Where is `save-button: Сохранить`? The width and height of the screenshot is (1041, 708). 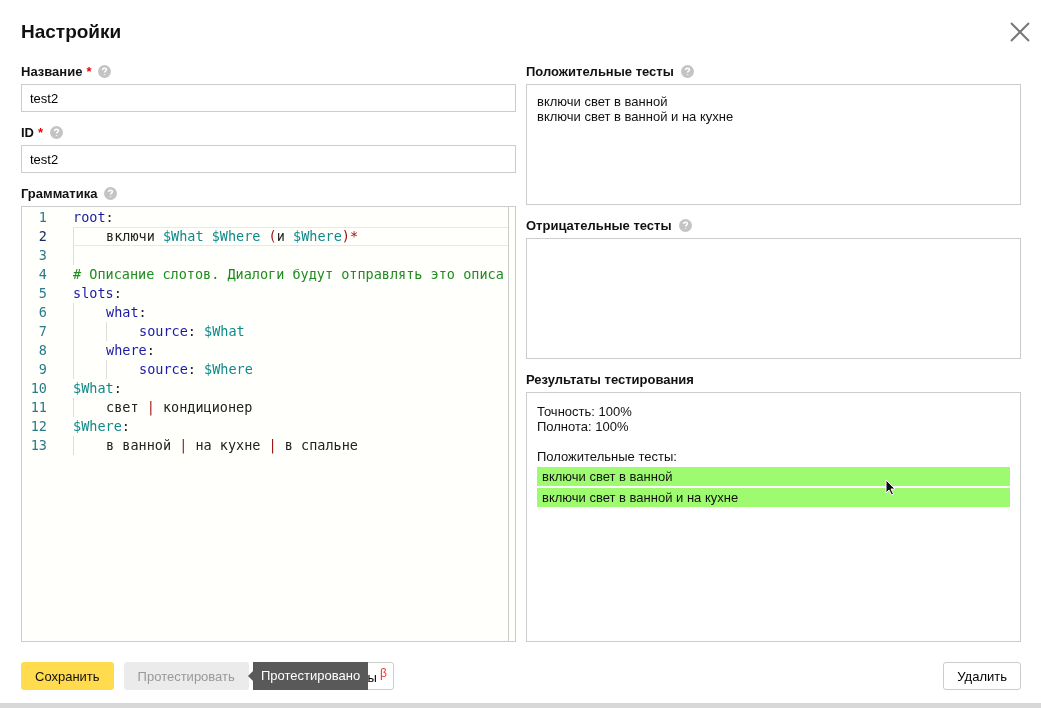 save-button: Сохранить is located at coordinates (67, 676).